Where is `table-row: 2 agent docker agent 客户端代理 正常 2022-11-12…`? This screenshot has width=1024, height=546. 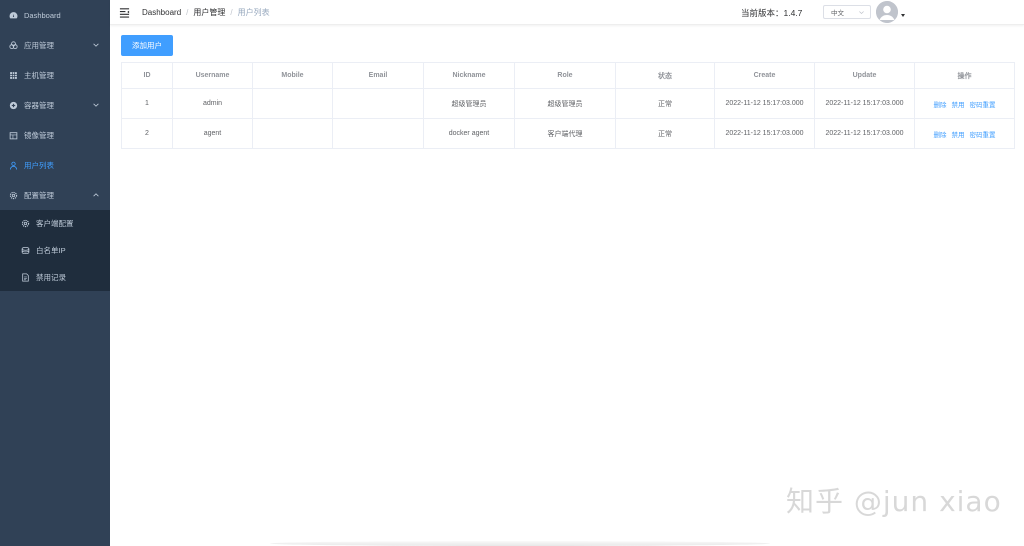 table-row: 2 agent docker agent 客户端代理 正常 2022-11-12… is located at coordinates (568, 133).